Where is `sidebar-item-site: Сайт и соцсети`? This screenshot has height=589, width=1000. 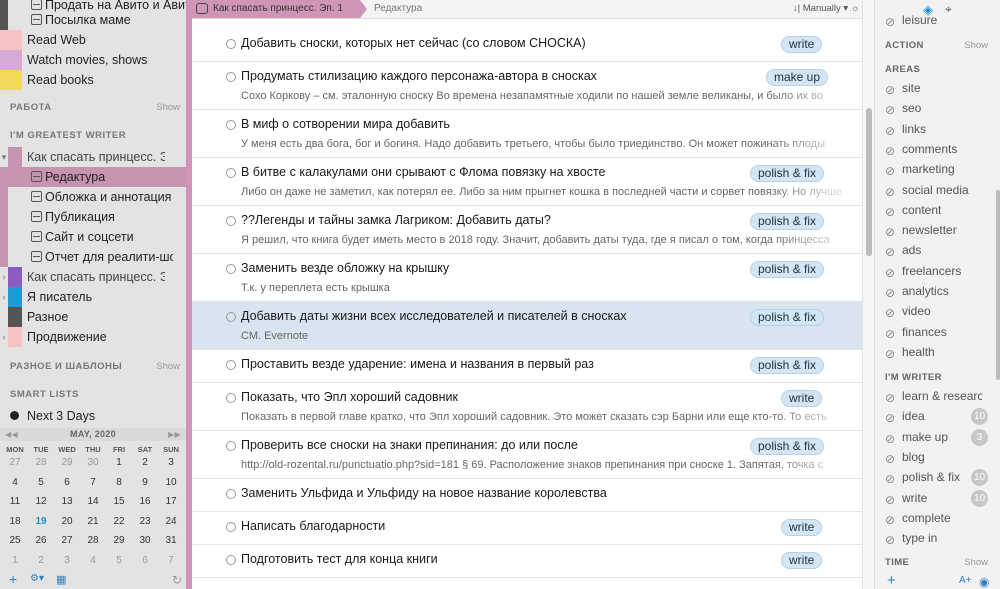
sidebar-item-site: Сайт и соцсети is located at coordinates (93, 237).